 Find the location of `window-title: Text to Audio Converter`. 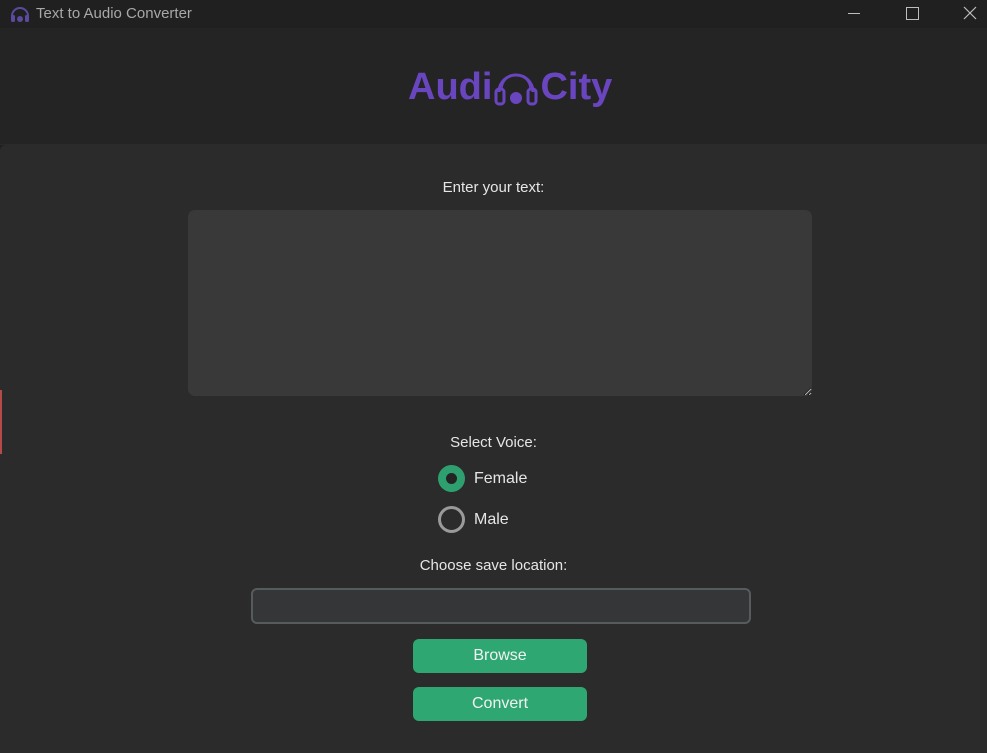

window-title: Text to Audio Converter is located at coordinates (114, 13).